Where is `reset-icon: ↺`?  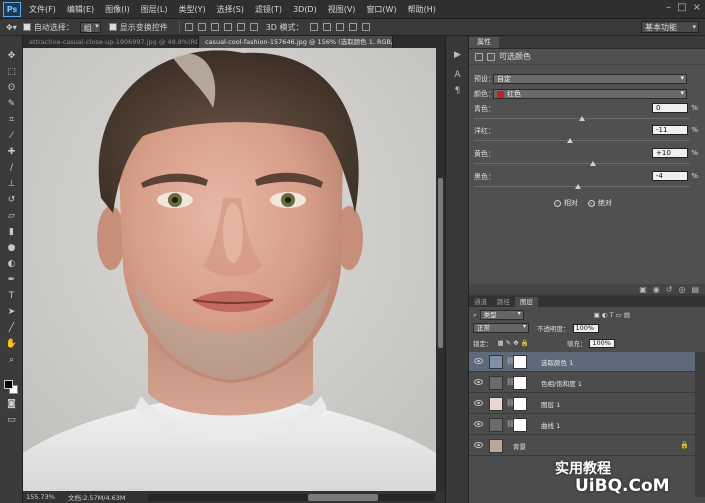
reset-icon: ↺ is located at coordinates (669, 289).